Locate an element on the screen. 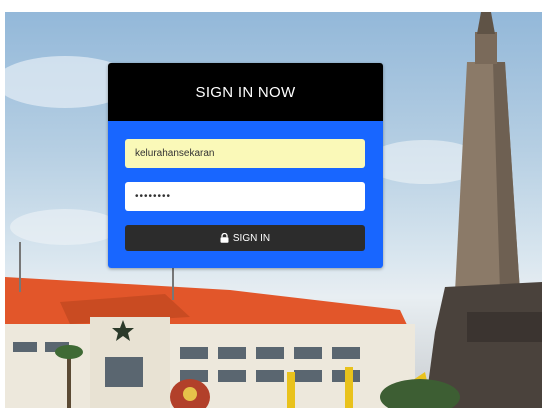  login-header: SIGN IN NOW is located at coordinates (245, 92).